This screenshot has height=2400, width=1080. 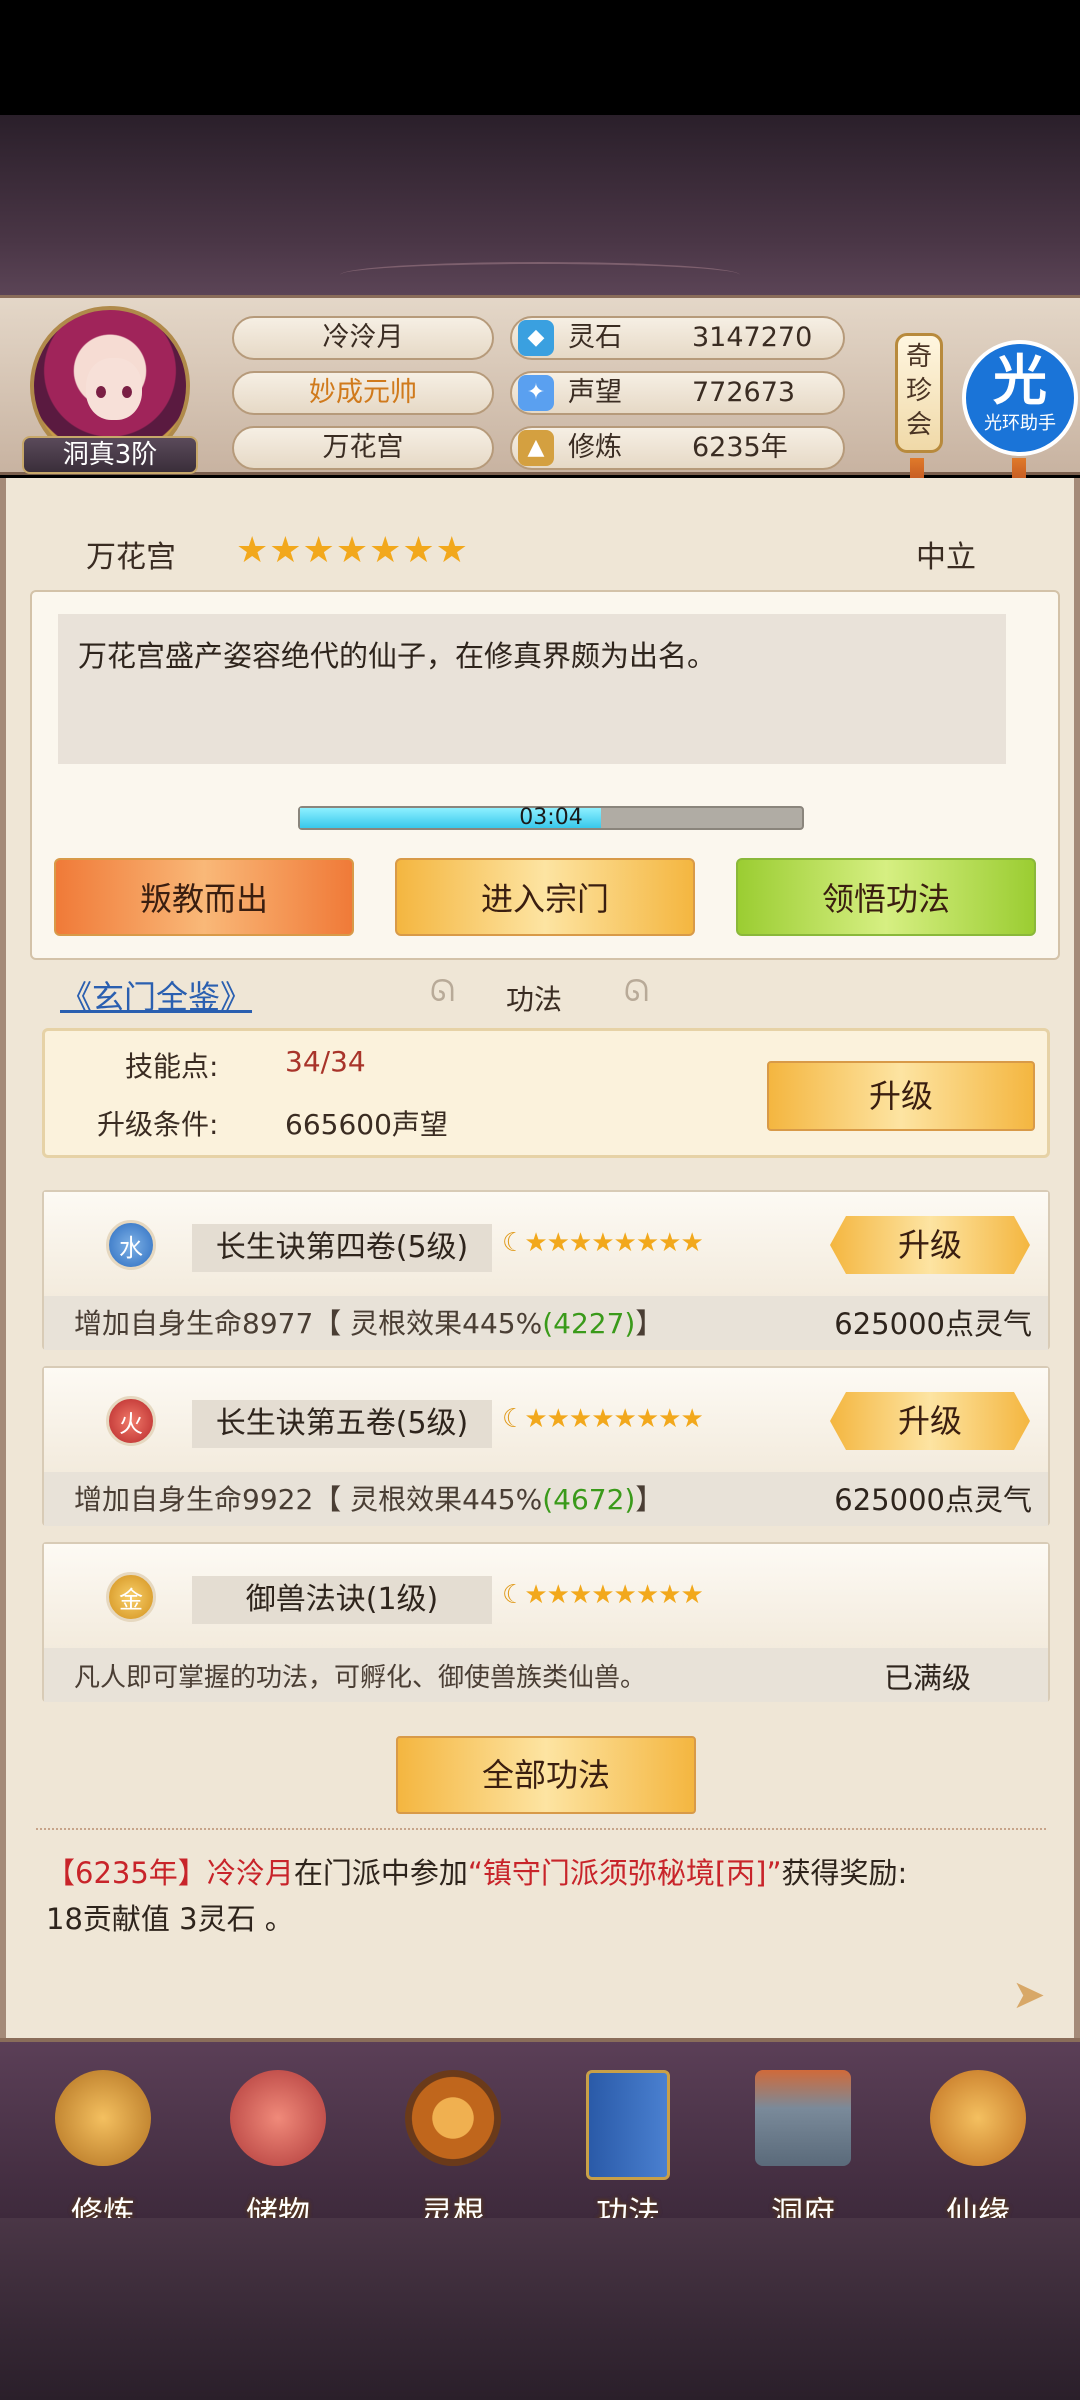 What do you see at coordinates (595, 337) in the screenshot?
I see `resource-label: 灵石` at bounding box center [595, 337].